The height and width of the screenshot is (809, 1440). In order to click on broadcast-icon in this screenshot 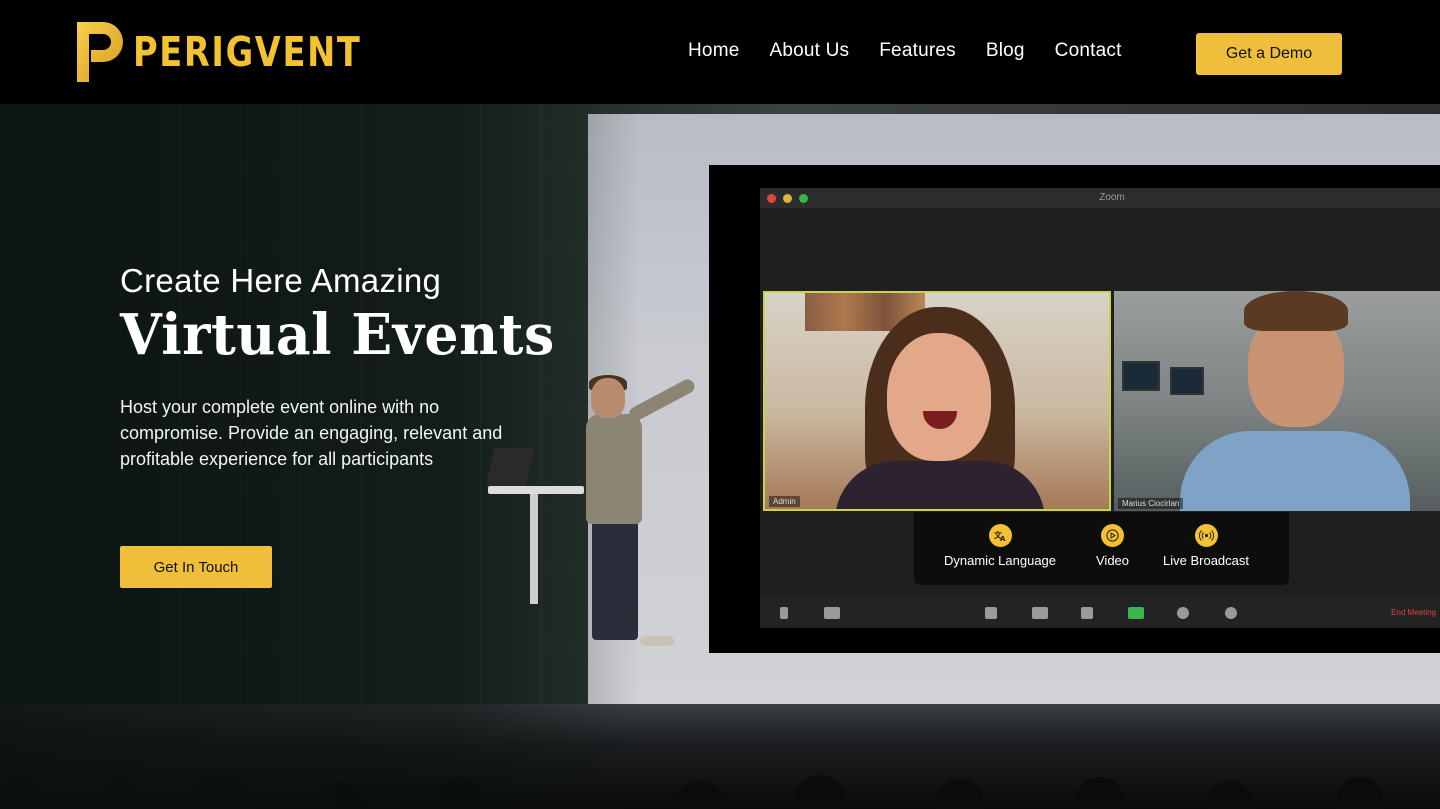, I will do `click(1206, 535)`.